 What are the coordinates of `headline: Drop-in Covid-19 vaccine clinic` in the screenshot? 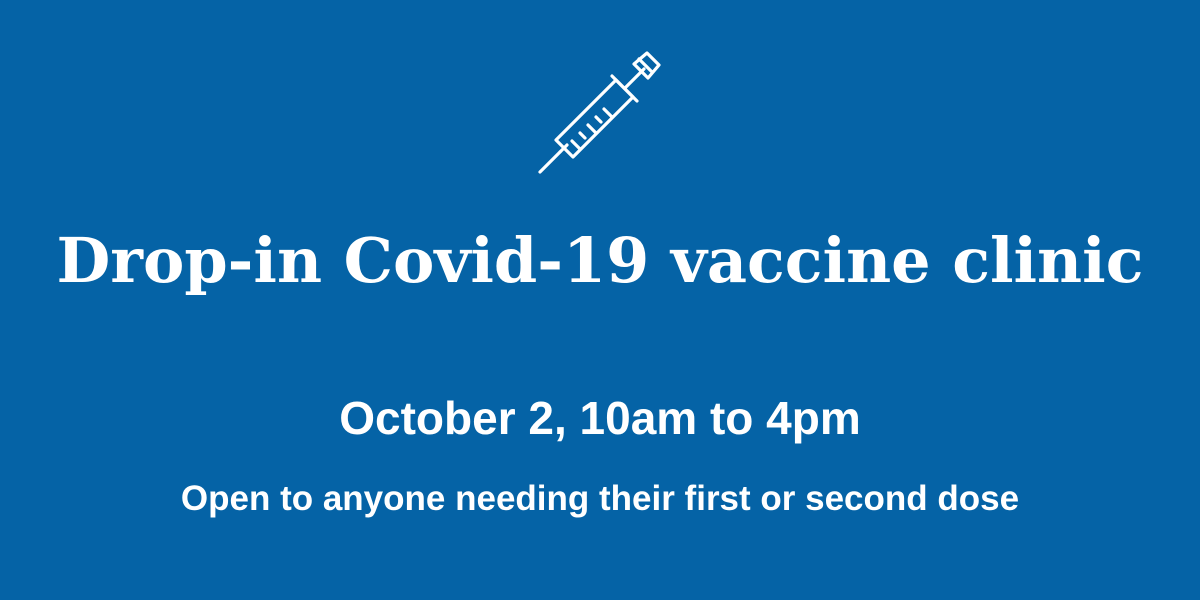 It's located at (600, 260).